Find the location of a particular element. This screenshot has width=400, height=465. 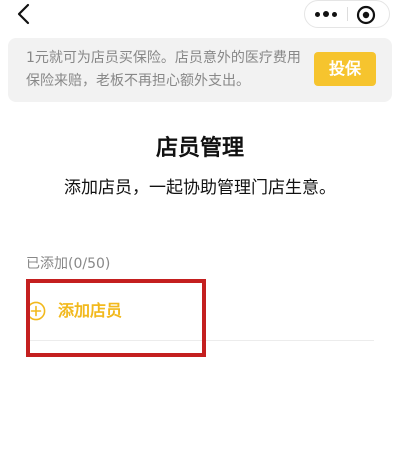

added-count-label: 已添加(0/50) is located at coordinates (68, 264).